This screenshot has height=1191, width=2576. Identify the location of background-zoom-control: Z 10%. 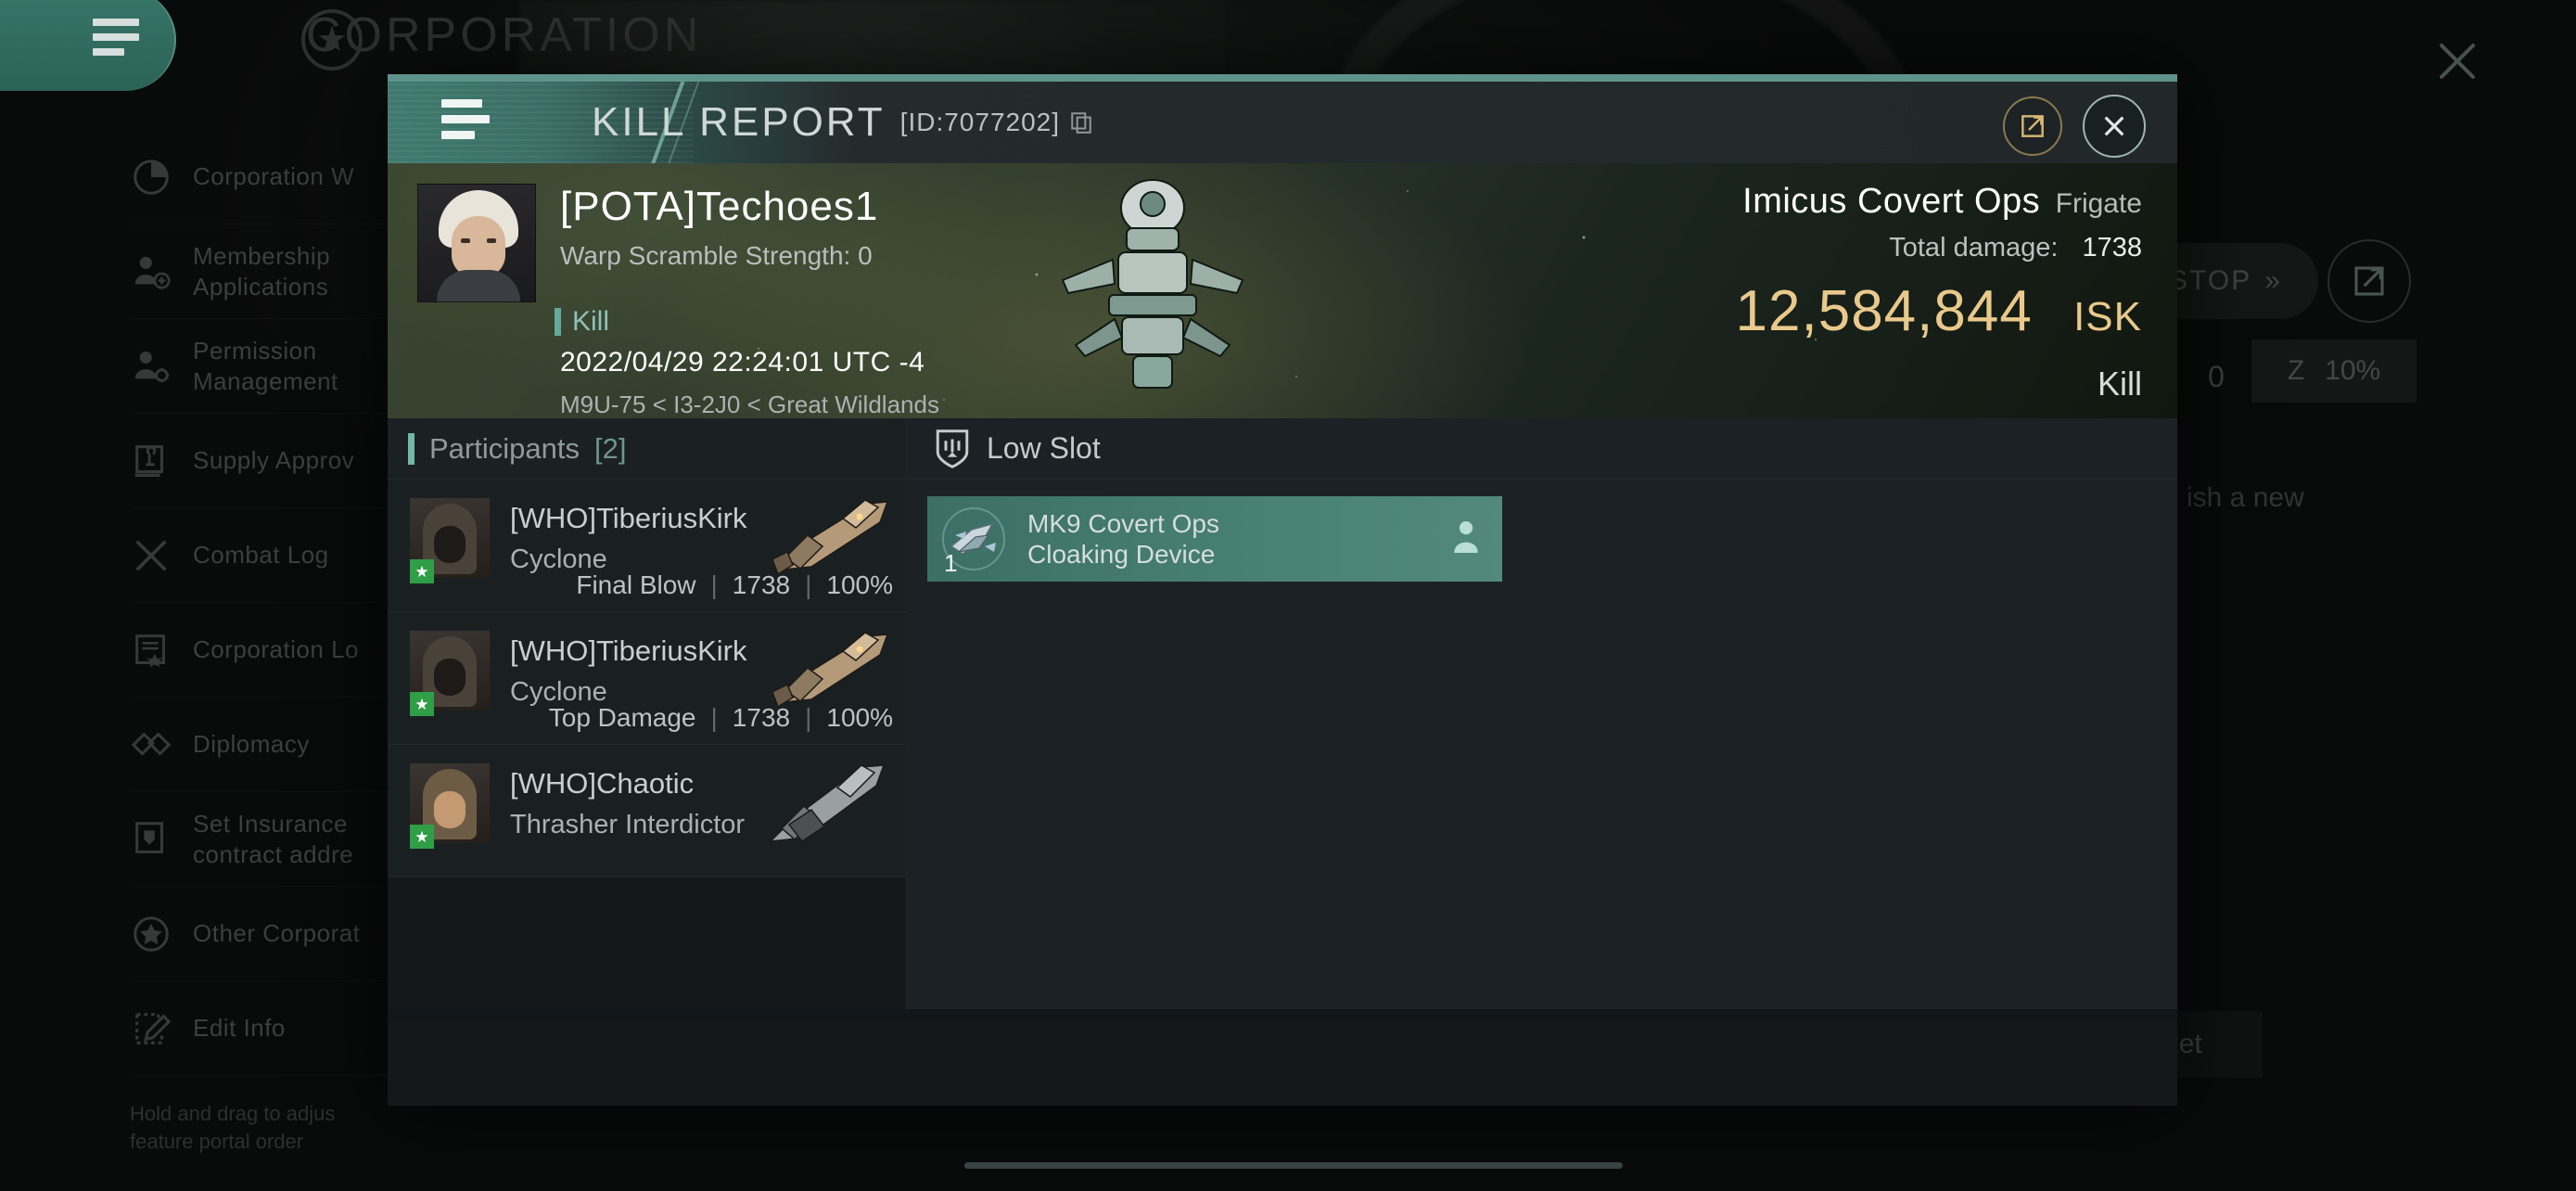
(2334, 371).